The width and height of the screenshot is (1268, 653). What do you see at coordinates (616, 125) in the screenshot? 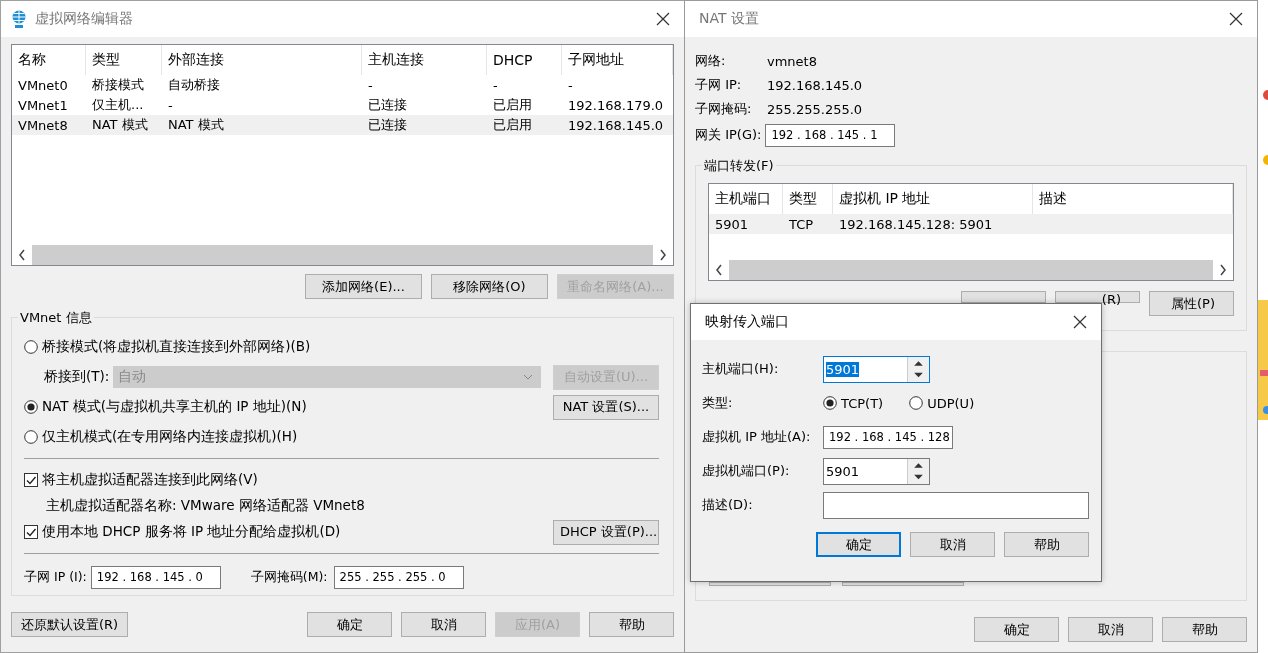
I see `table-cell-text: 192.168.145.0` at bounding box center [616, 125].